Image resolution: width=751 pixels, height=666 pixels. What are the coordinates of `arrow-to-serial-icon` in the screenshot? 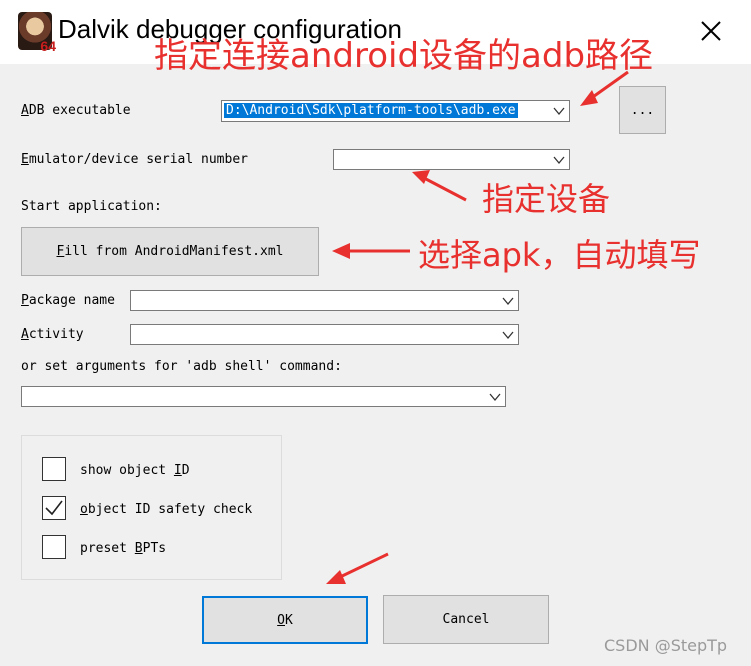 It's located at (439, 186).